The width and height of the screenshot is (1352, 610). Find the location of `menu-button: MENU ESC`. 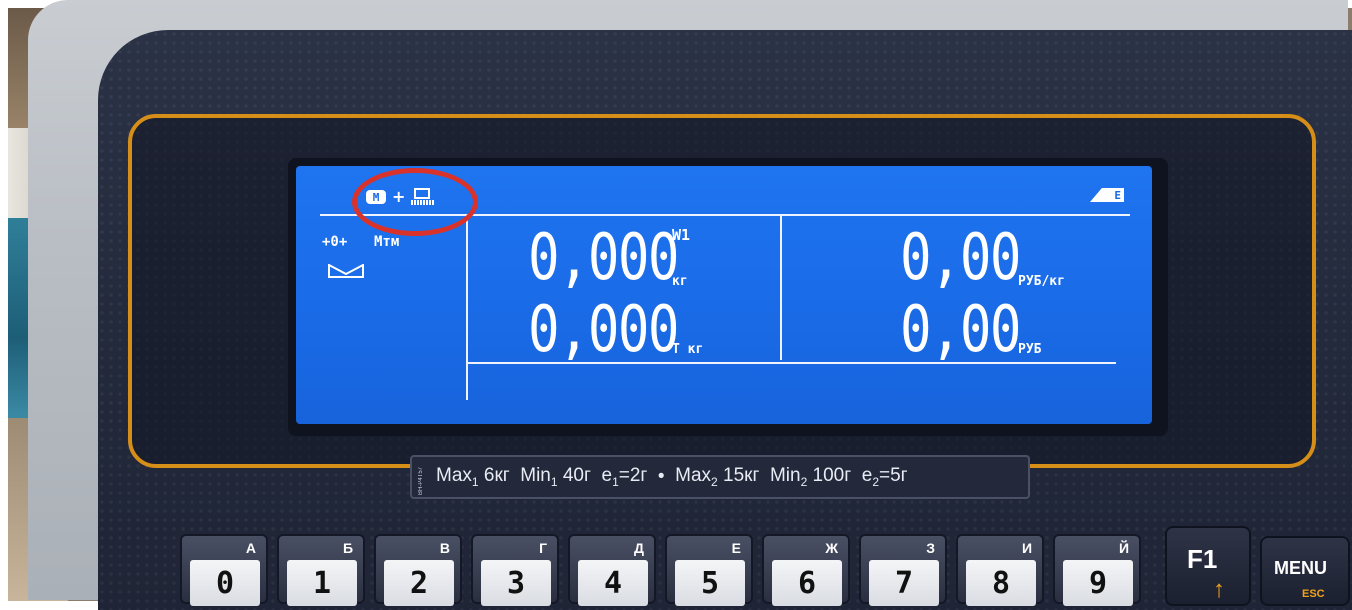

menu-button: MENU ESC is located at coordinates (1305, 571).